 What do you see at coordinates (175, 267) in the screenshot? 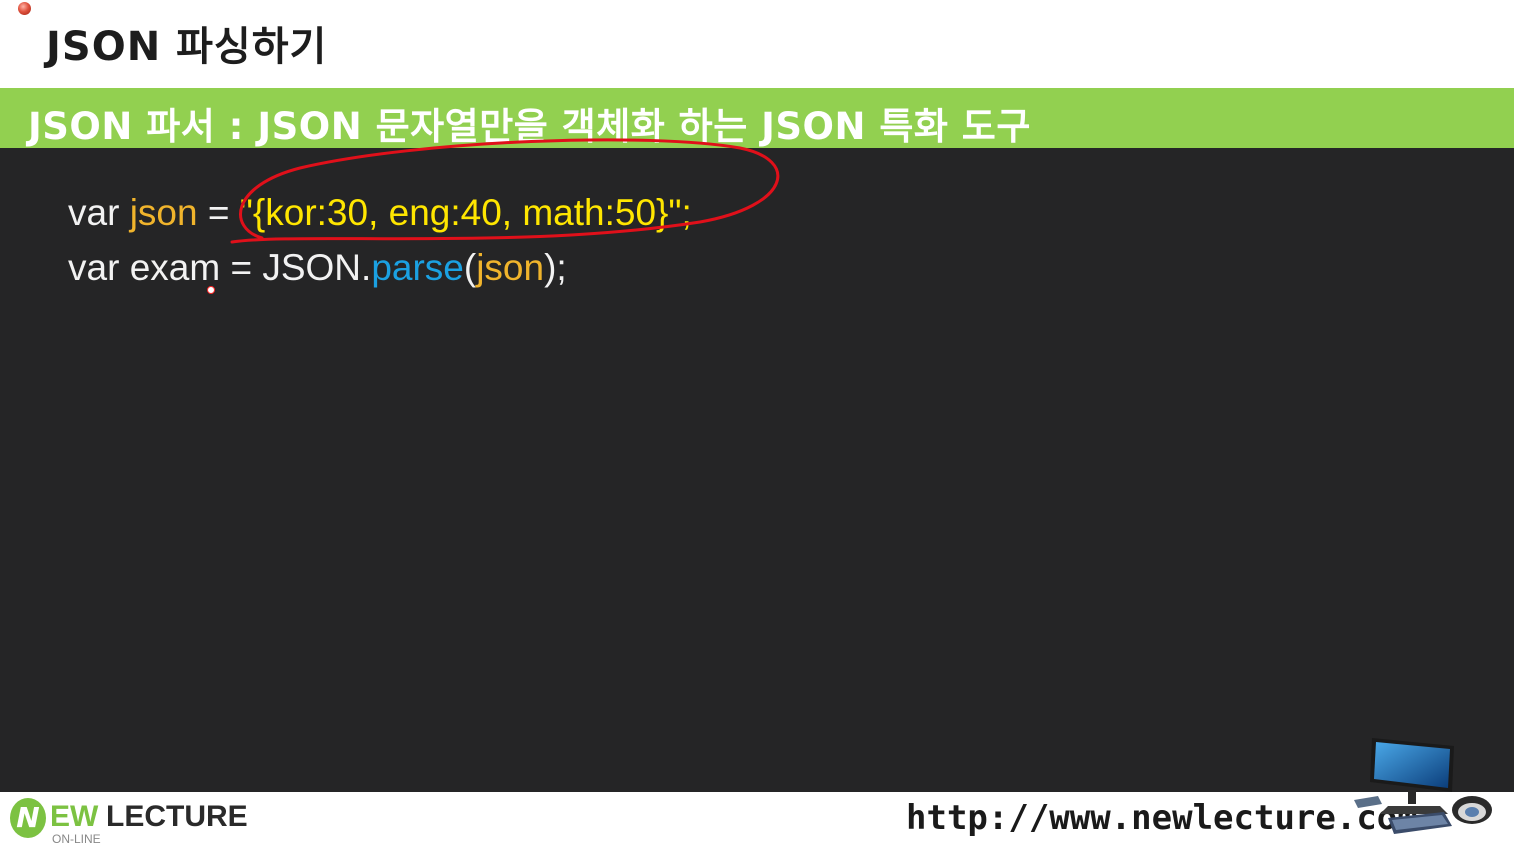
I see `identifier-exam: exam` at bounding box center [175, 267].